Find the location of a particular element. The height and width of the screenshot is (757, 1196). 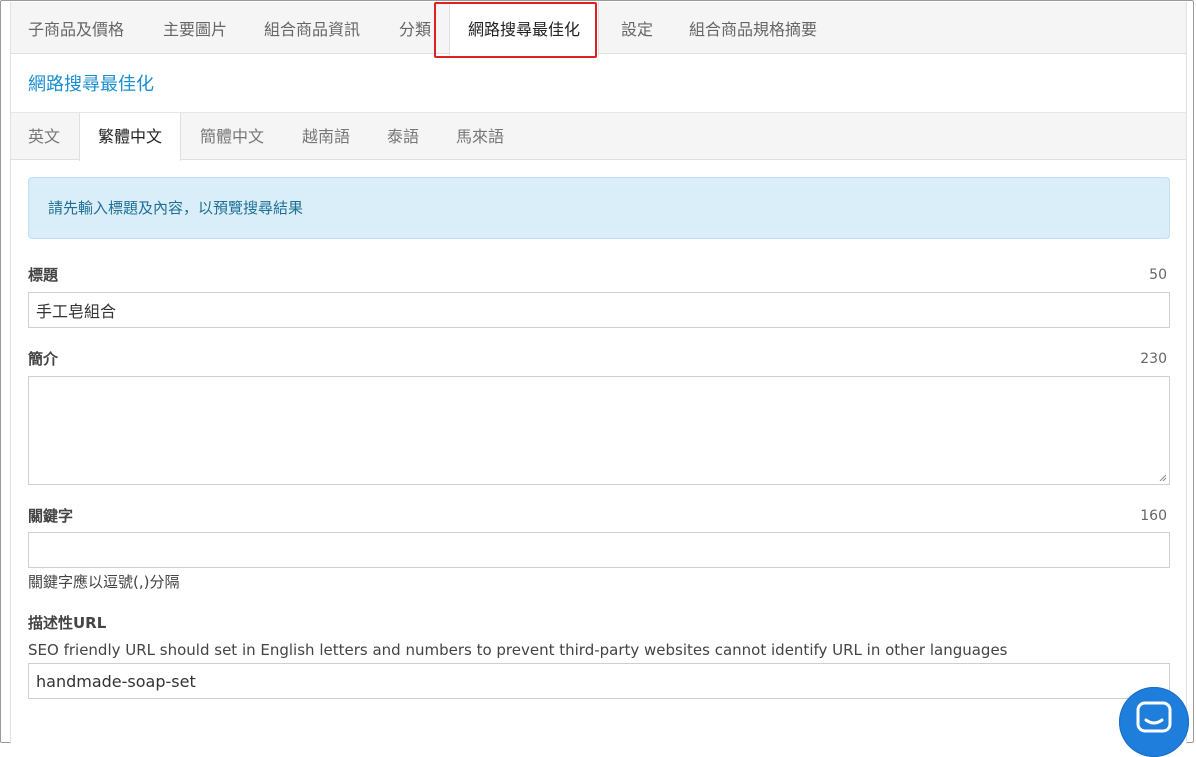

chat-button is located at coordinates (1154, 722).